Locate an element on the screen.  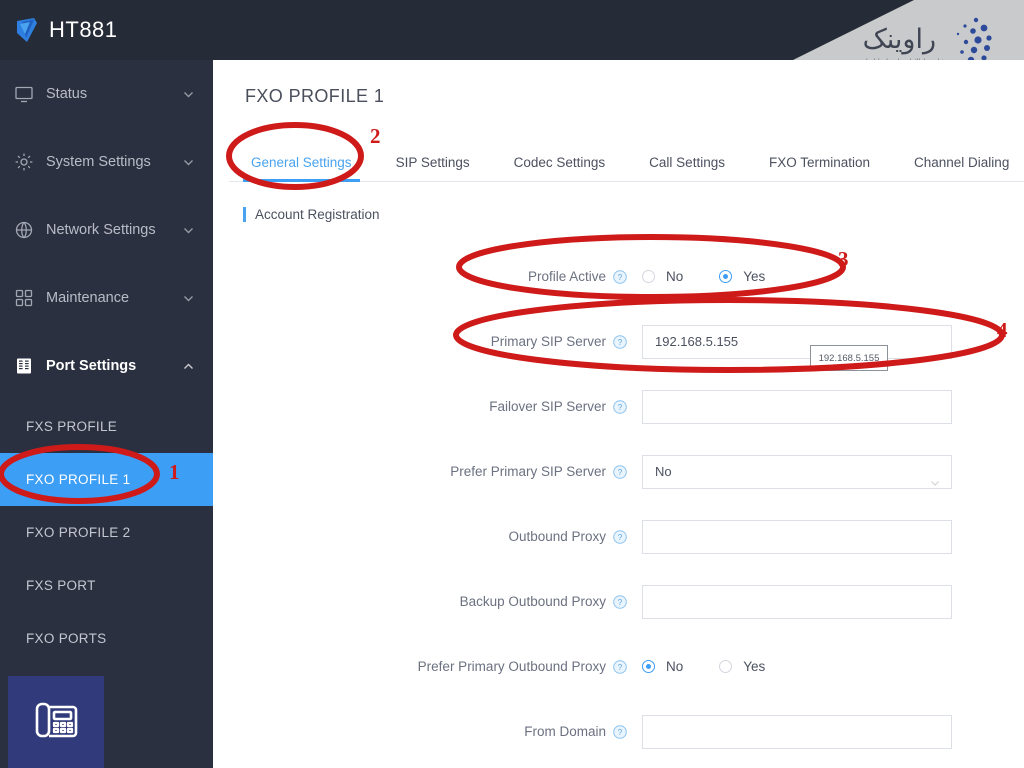
brand-header: HT881 is located at coordinates (106, 30).